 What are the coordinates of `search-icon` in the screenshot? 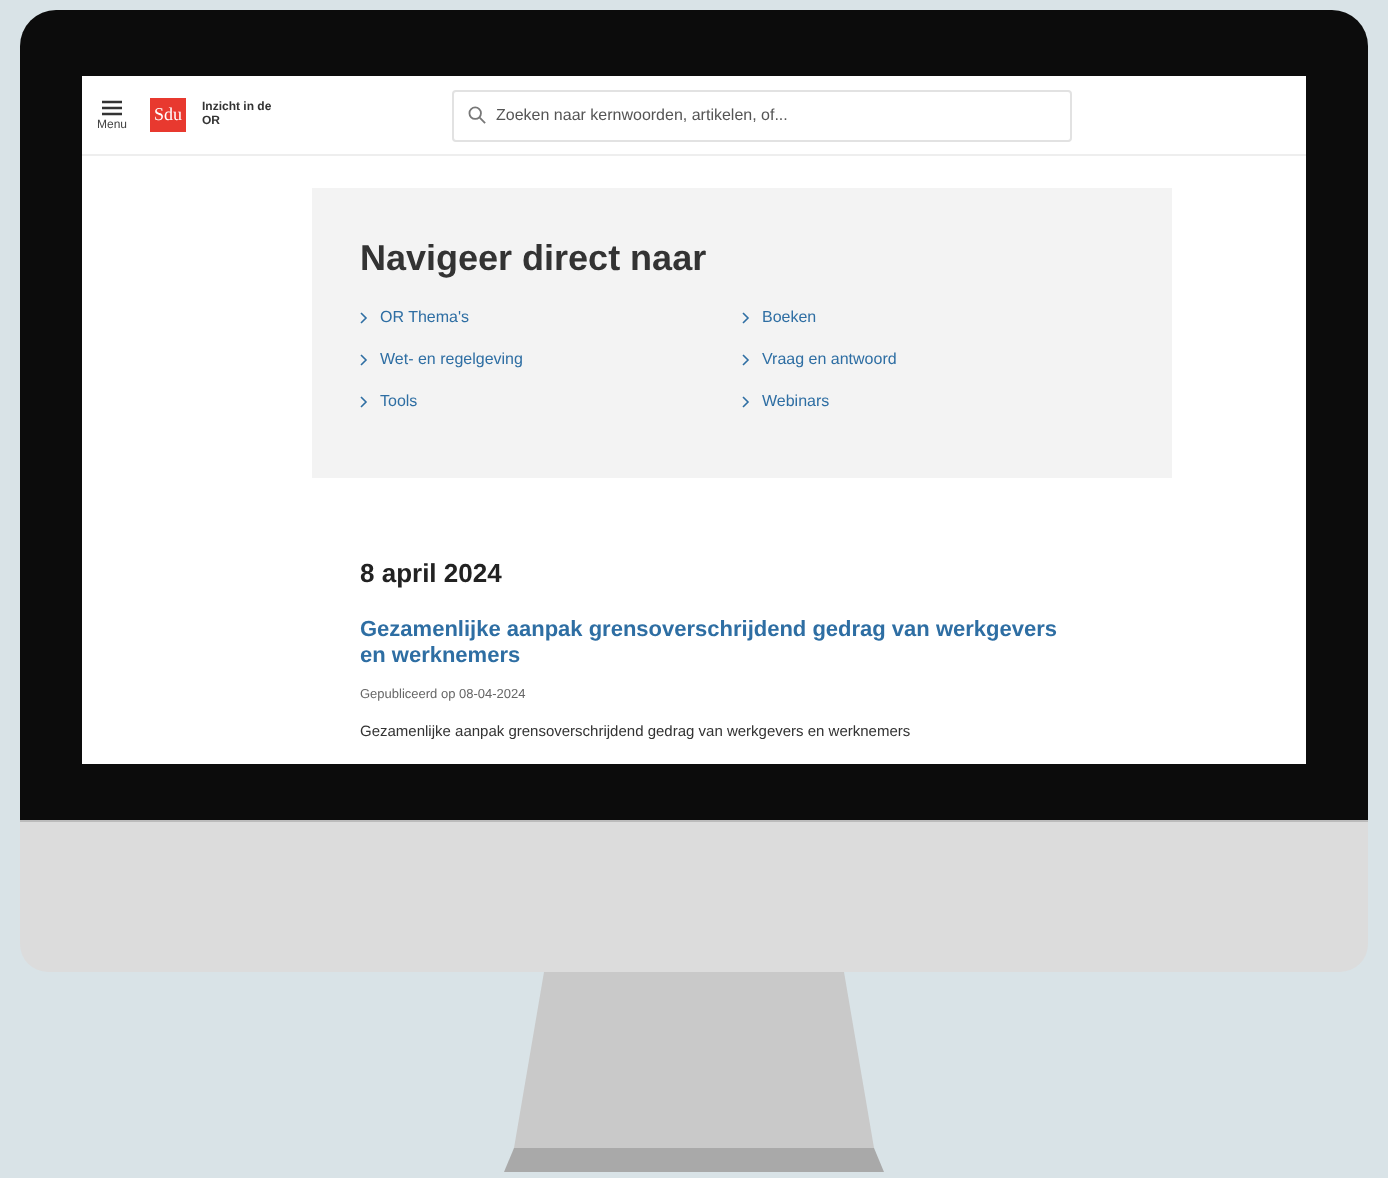 It's located at (477, 114).